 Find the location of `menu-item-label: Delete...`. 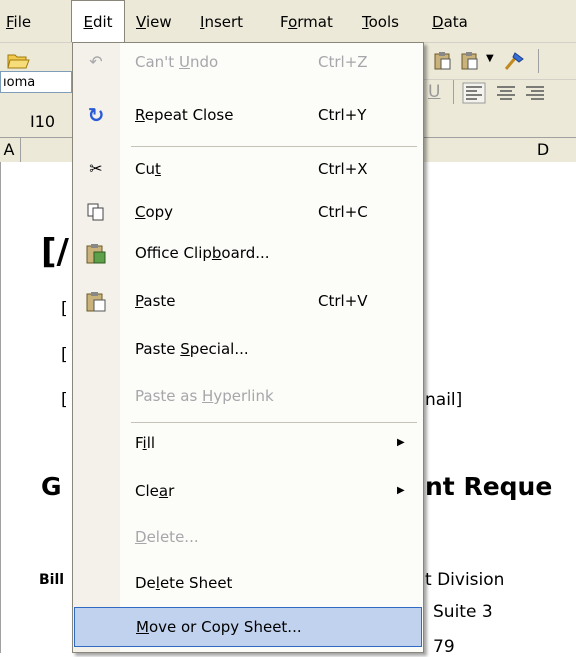

menu-item-label: Delete... is located at coordinates (167, 537).